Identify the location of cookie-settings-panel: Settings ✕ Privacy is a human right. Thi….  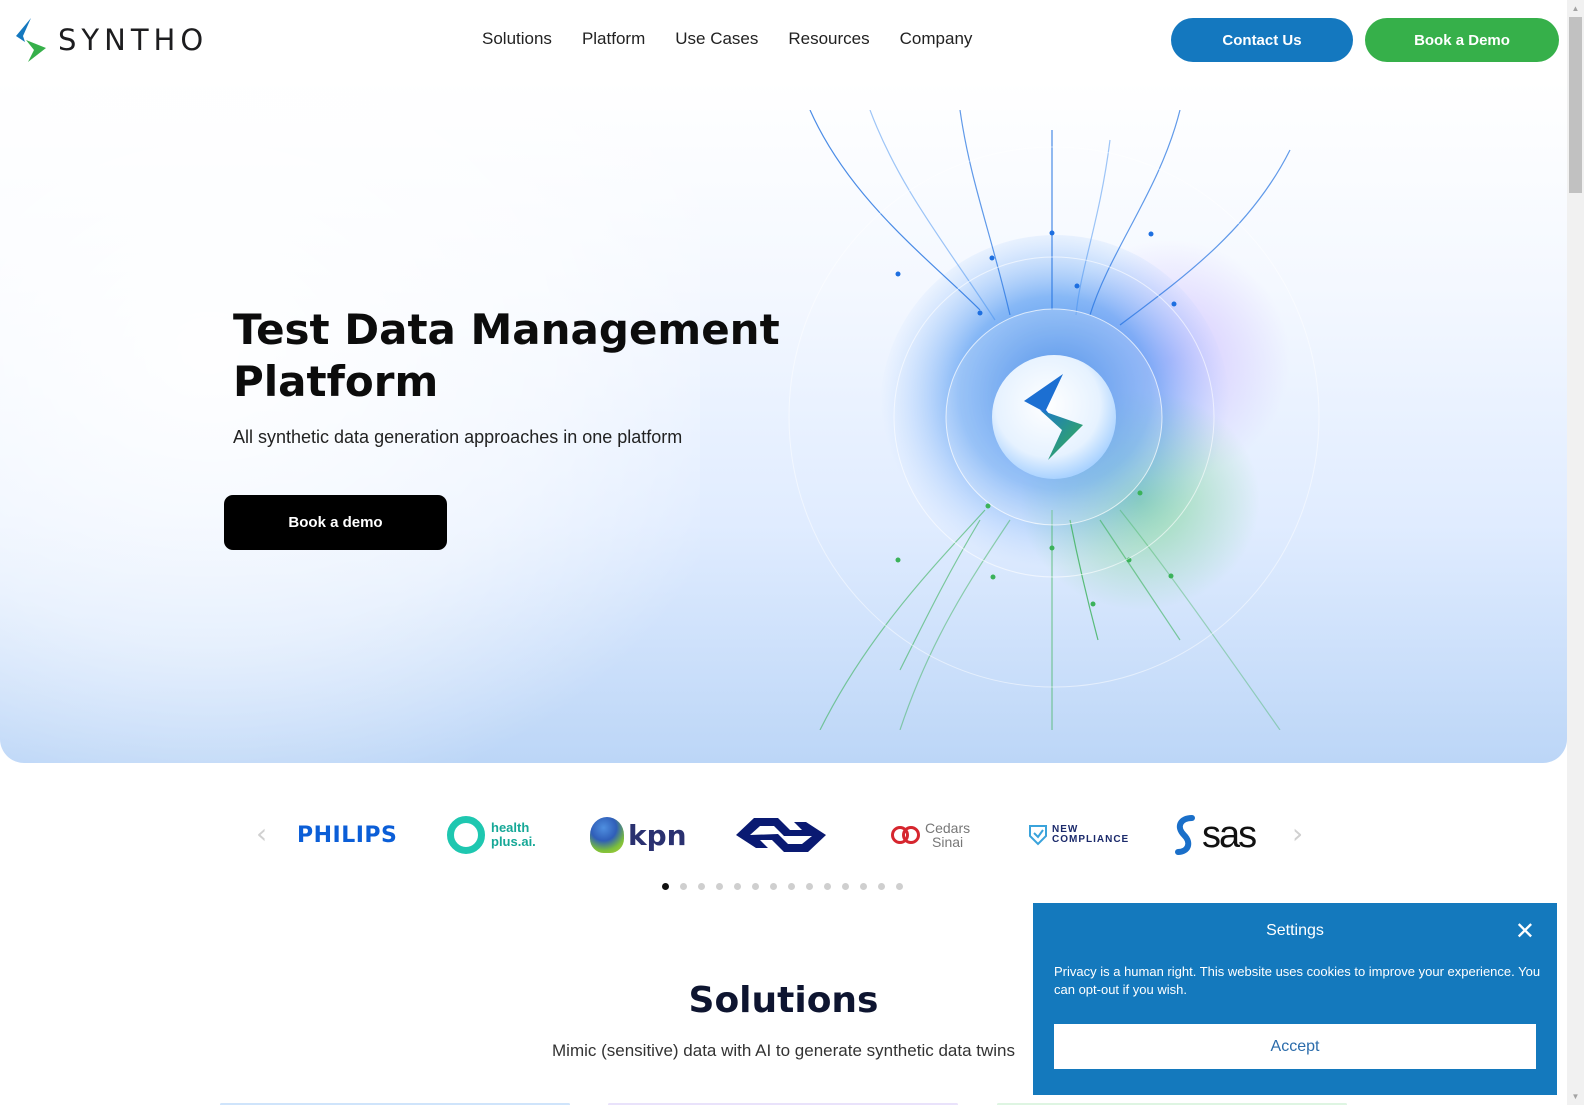
(1295, 999).